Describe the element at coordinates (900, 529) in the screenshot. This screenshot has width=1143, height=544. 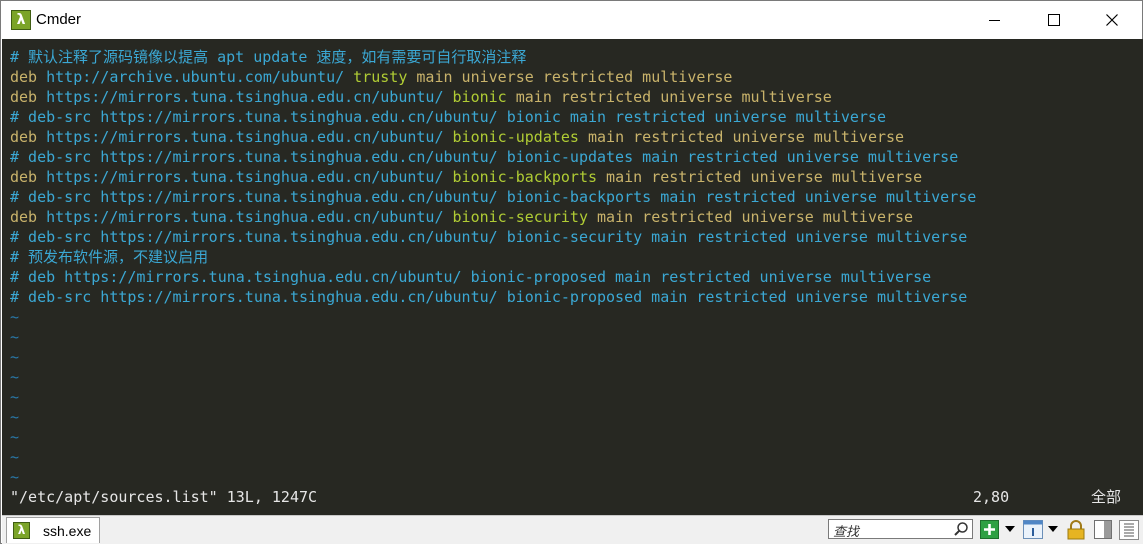
I see `search-input: 查找` at that location.